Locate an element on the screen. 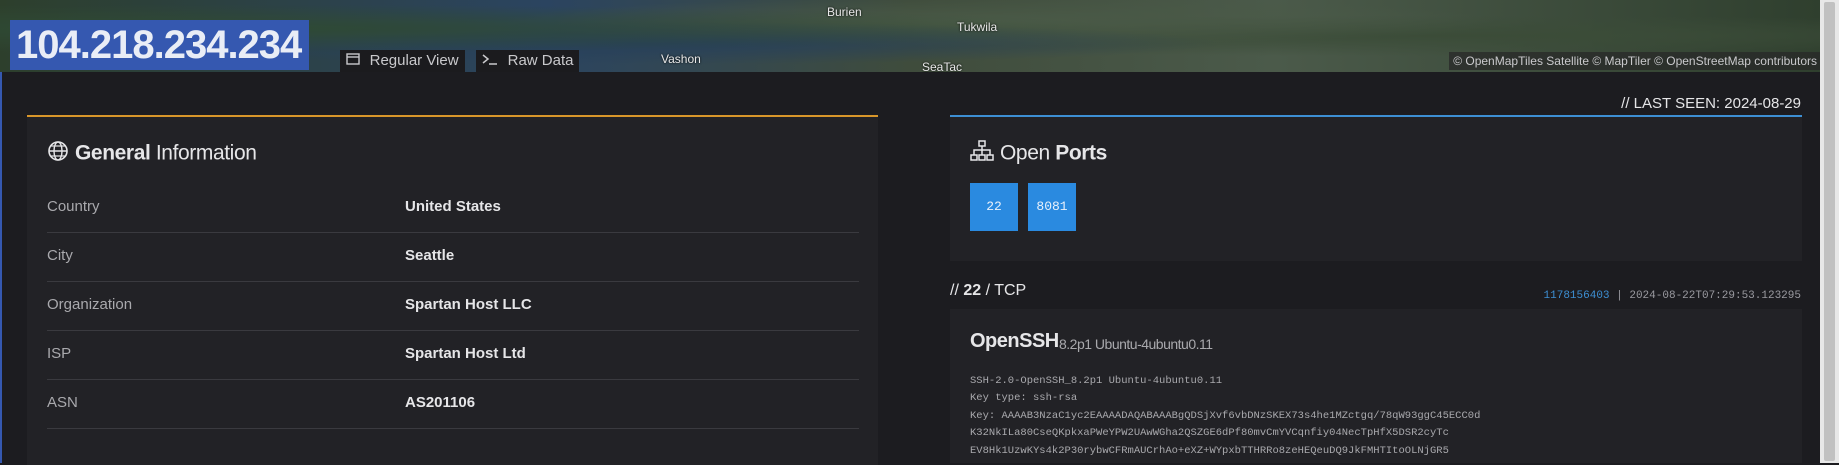 The image size is (1839, 465). info-value: Spartan Host LLC is located at coordinates (468, 304).